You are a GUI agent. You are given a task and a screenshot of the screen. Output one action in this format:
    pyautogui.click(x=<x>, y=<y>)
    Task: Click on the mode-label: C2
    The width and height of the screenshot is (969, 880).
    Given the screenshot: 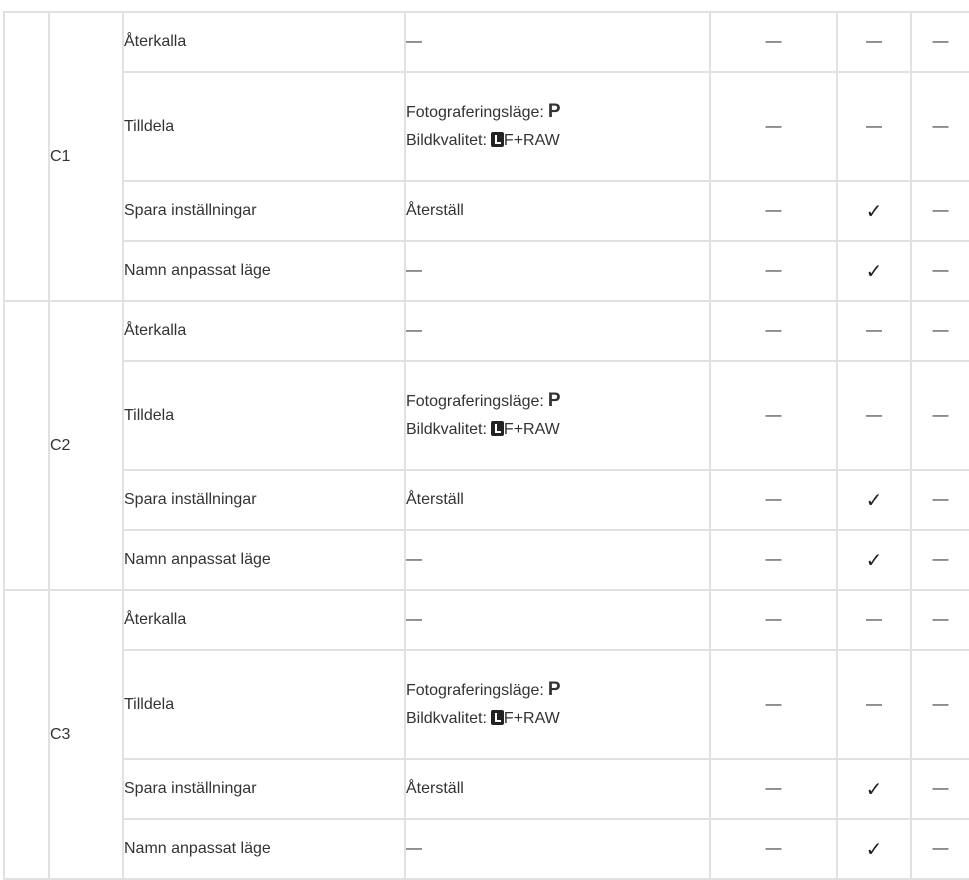 What is the action you would take?
    pyautogui.click(x=86, y=445)
    